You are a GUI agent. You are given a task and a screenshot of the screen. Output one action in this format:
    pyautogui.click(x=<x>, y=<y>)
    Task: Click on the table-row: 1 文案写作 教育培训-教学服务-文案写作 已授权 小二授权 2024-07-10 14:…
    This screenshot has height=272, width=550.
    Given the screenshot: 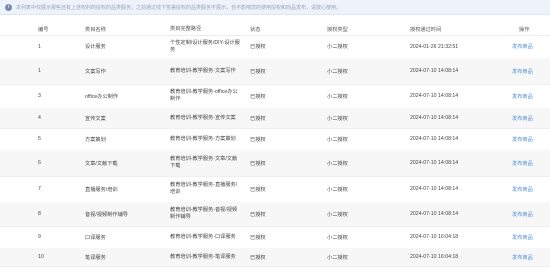 What is the action you would take?
    pyautogui.click(x=275, y=71)
    